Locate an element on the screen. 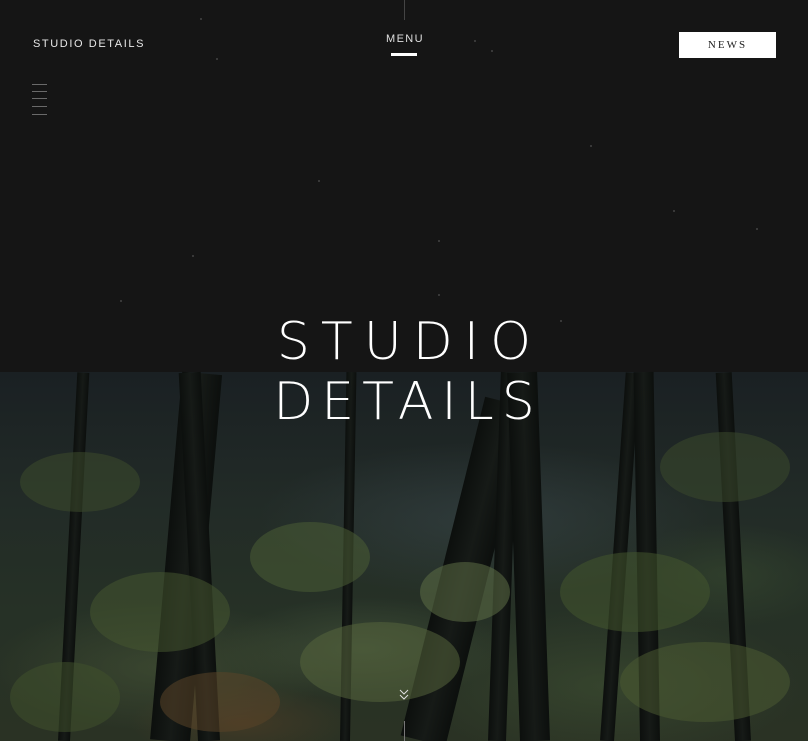  hamburger-lines-icon is located at coordinates (39, 100).